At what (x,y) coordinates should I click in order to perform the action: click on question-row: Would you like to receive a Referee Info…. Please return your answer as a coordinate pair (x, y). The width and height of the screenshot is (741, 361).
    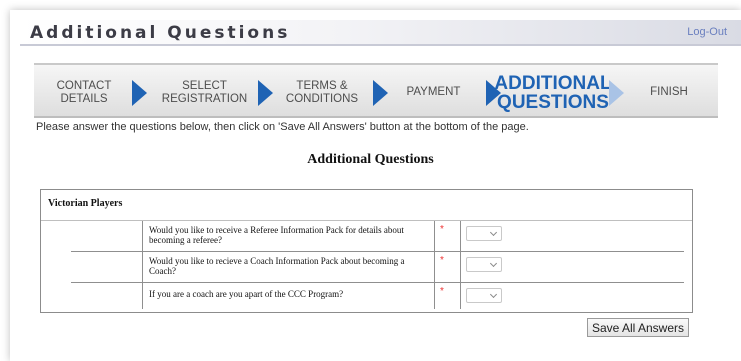
    Looking at the image, I should click on (377, 236).